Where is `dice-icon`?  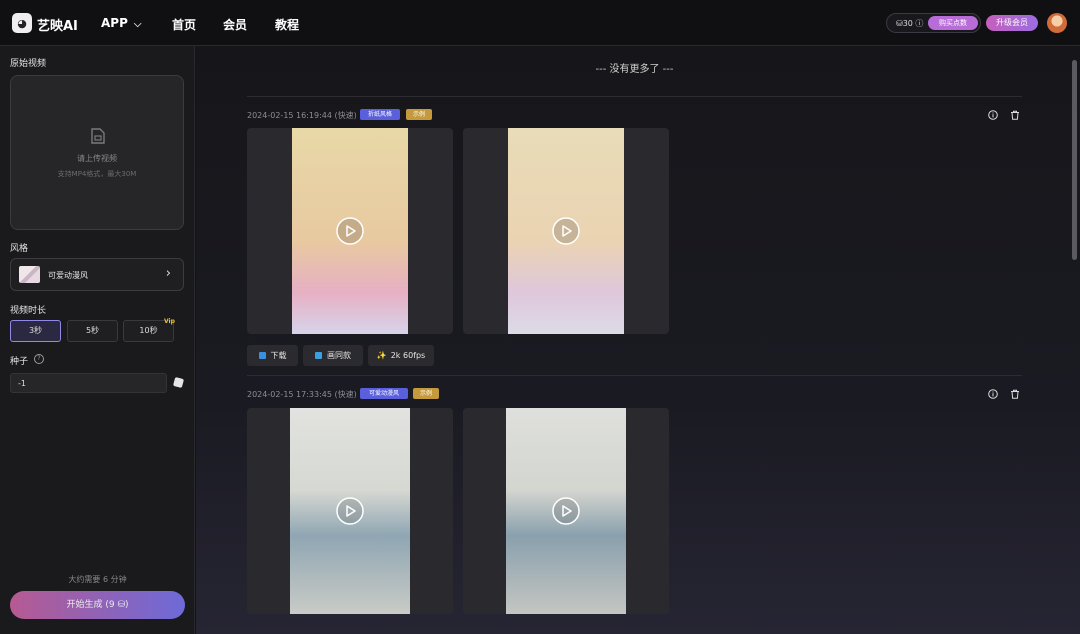
dice-icon is located at coordinates (178, 382).